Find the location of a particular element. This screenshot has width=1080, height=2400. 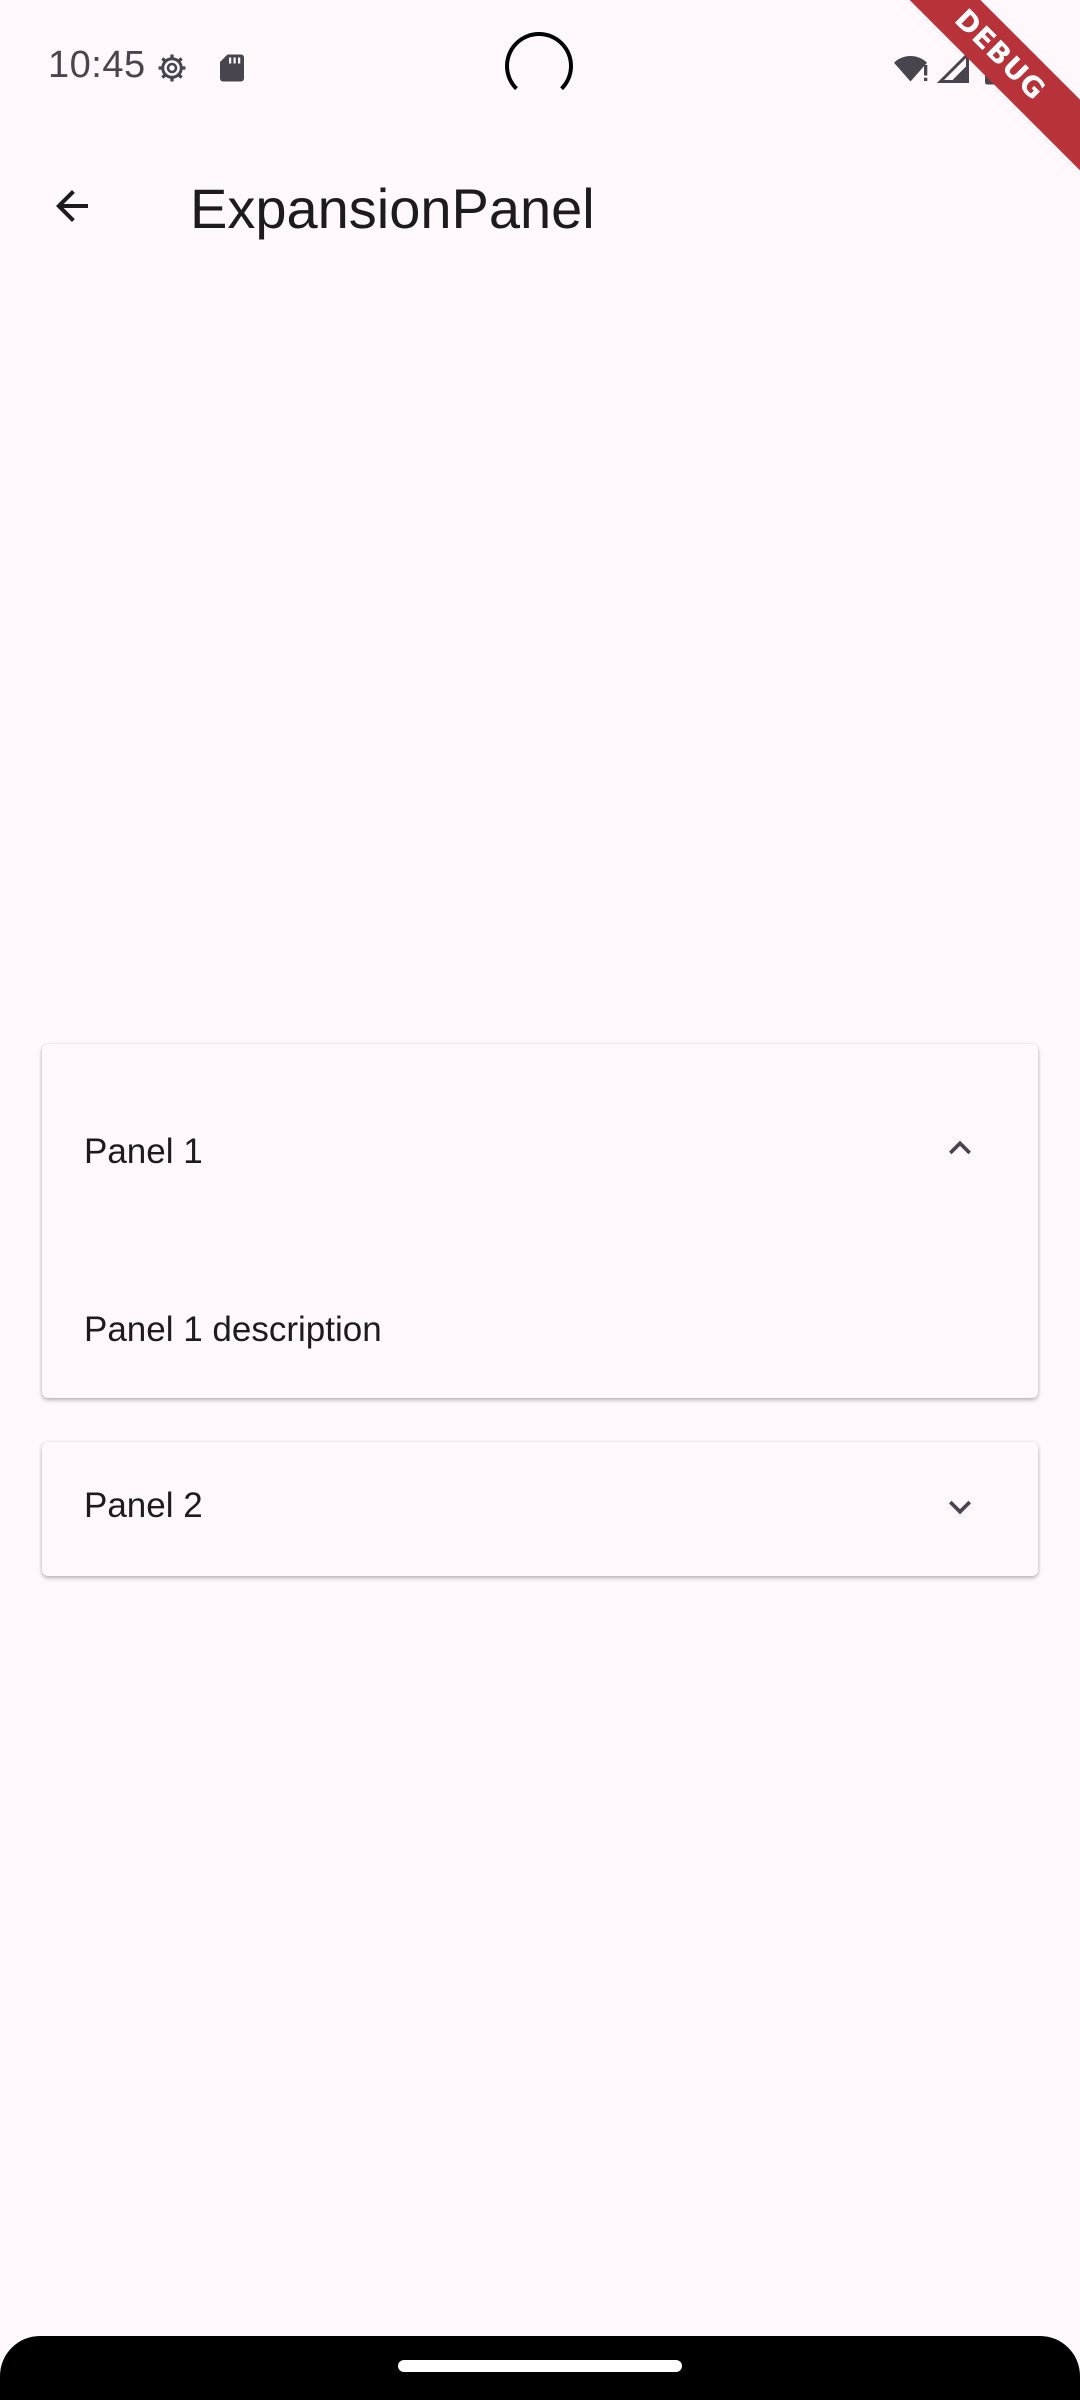

camera-cutout is located at coordinates (539, 66).